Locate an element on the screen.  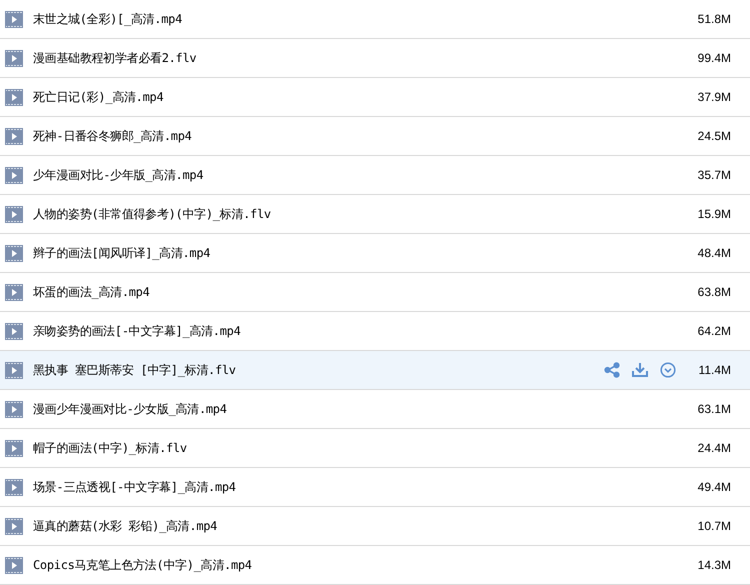
file-size: 37.9M is located at coordinates (713, 97).